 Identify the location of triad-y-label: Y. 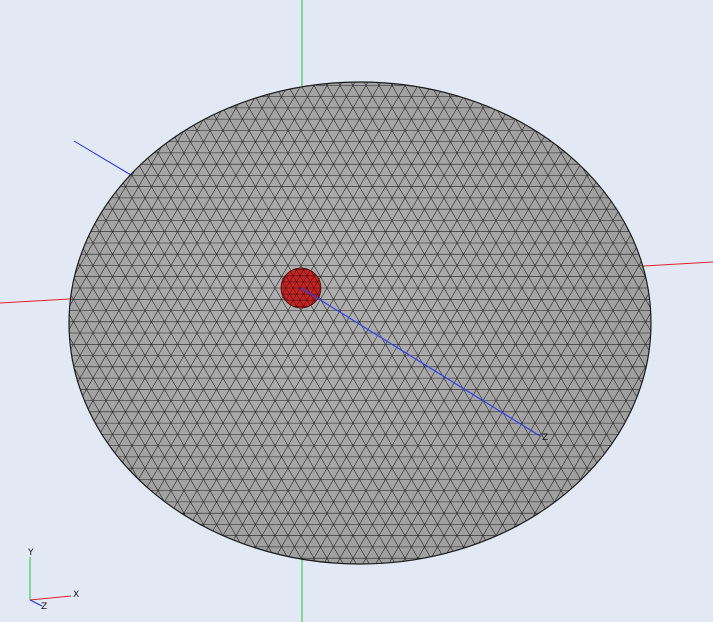
(30, 553).